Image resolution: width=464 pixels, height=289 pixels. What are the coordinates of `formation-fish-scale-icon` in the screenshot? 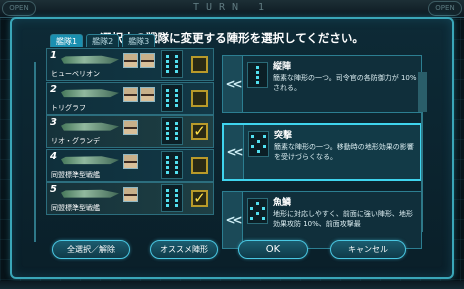 It's located at (257, 211).